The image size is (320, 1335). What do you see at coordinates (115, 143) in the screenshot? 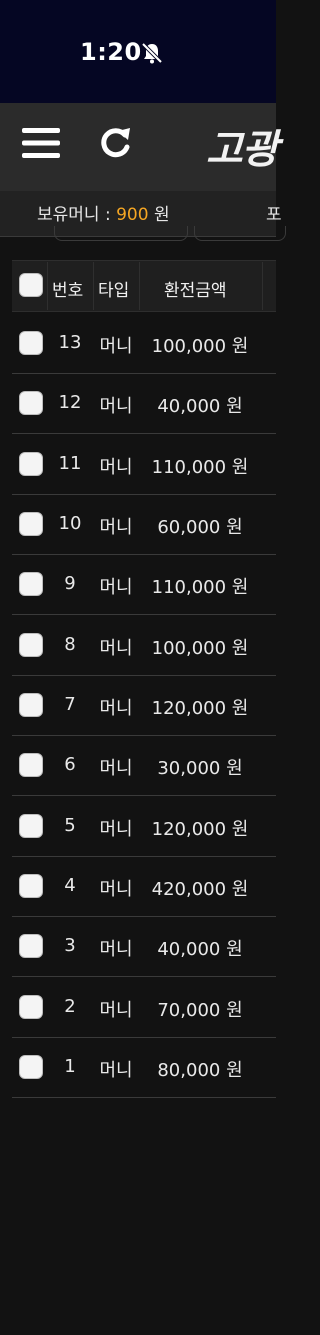
I see `refresh-icon` at bounding box center [115, 143].